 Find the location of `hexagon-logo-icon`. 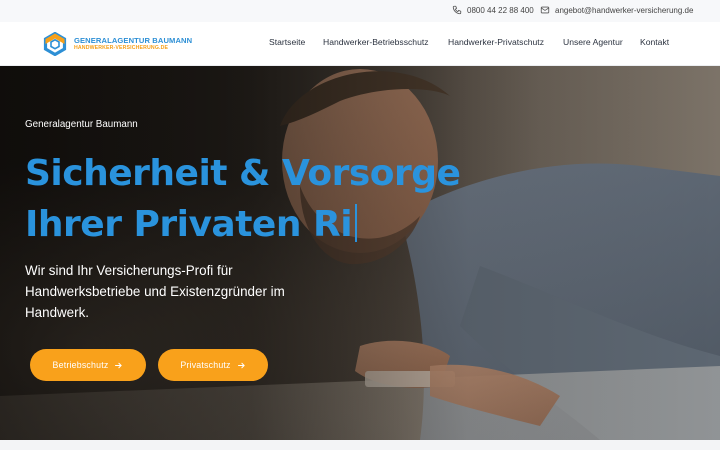

hexagon-logo-icon is located at coordinates (55, 44).